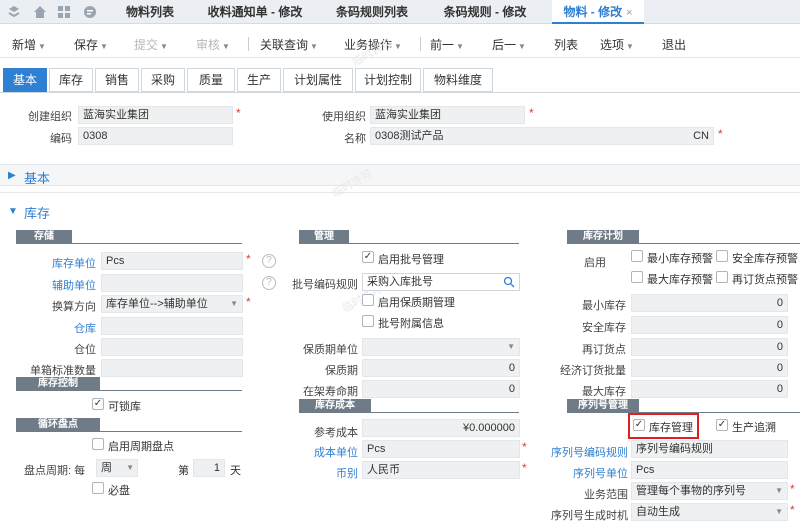 The width and height of the screenshot is (800, 523). What do you see at coordinates (90, 12) in the screenshot?
I see `message-icon` at bounding box center [90, 12].